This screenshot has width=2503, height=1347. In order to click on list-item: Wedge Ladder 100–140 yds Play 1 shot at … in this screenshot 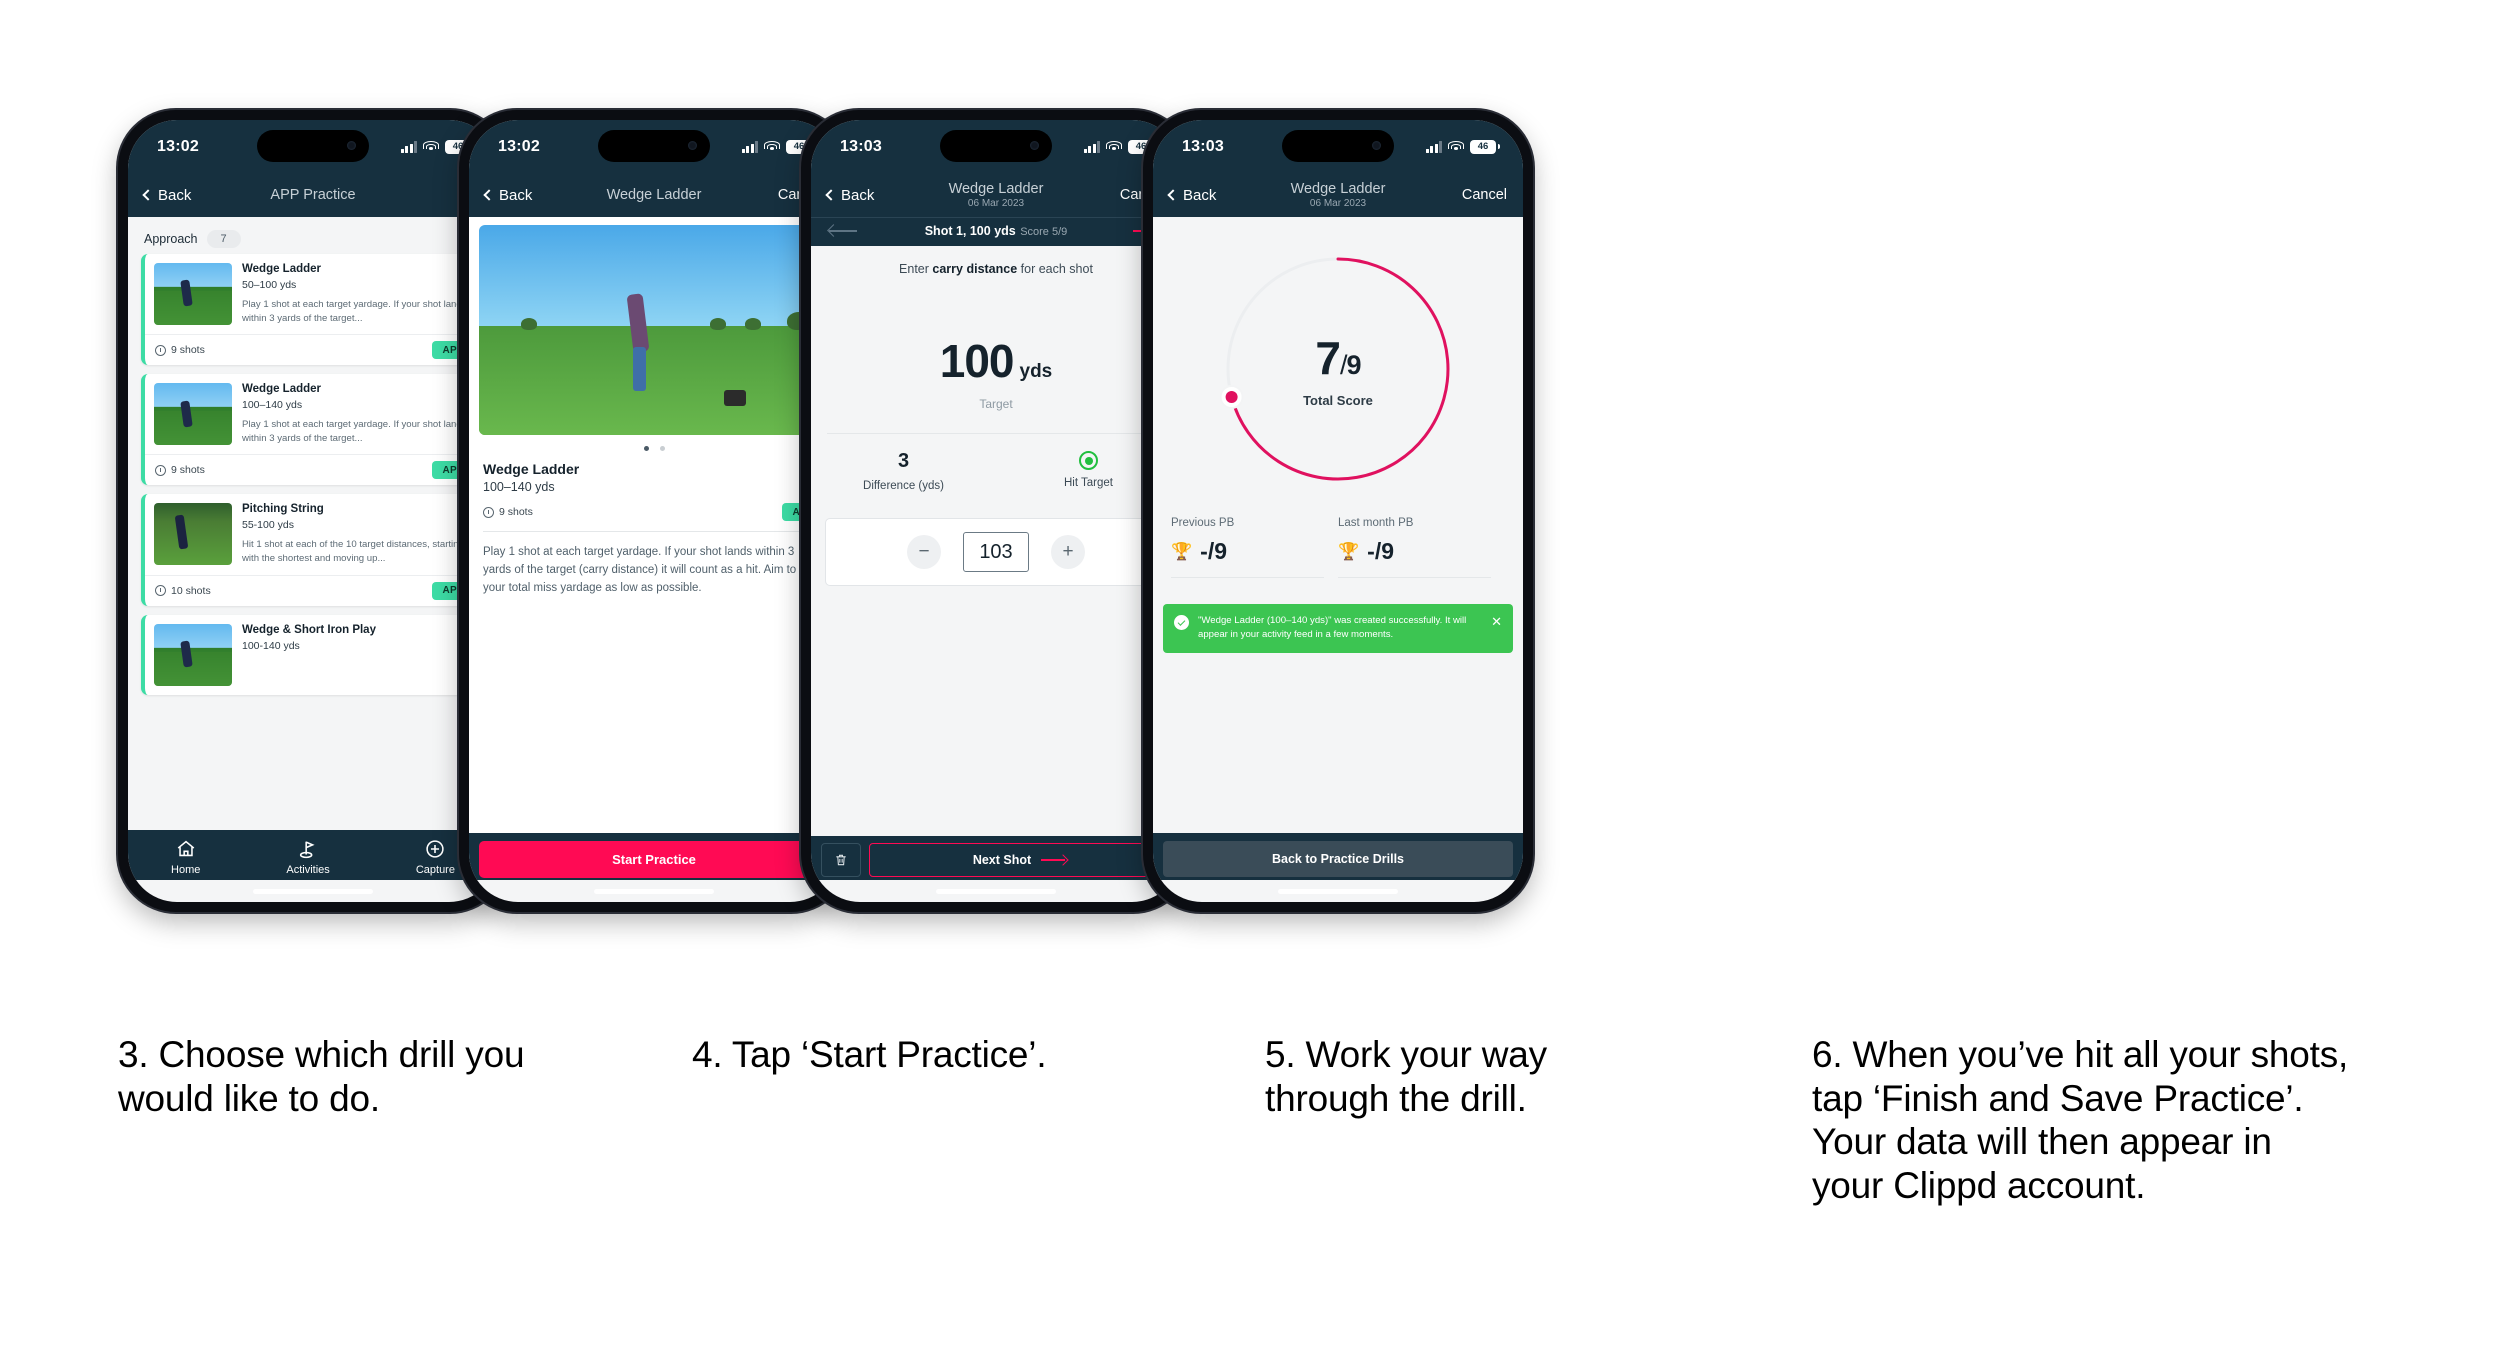, I will do `click(313, 430)`.